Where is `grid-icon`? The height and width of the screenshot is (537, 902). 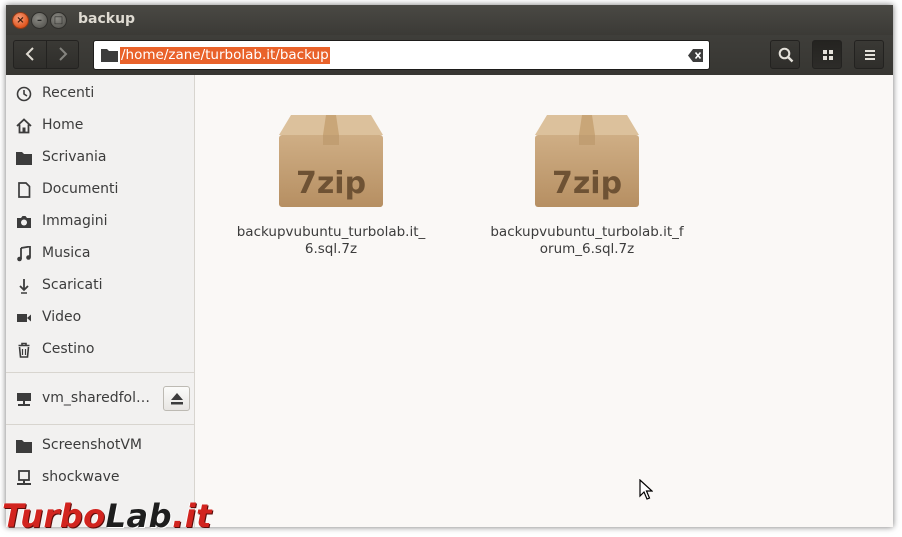
grid-icon is located at coordinates (828, 55).